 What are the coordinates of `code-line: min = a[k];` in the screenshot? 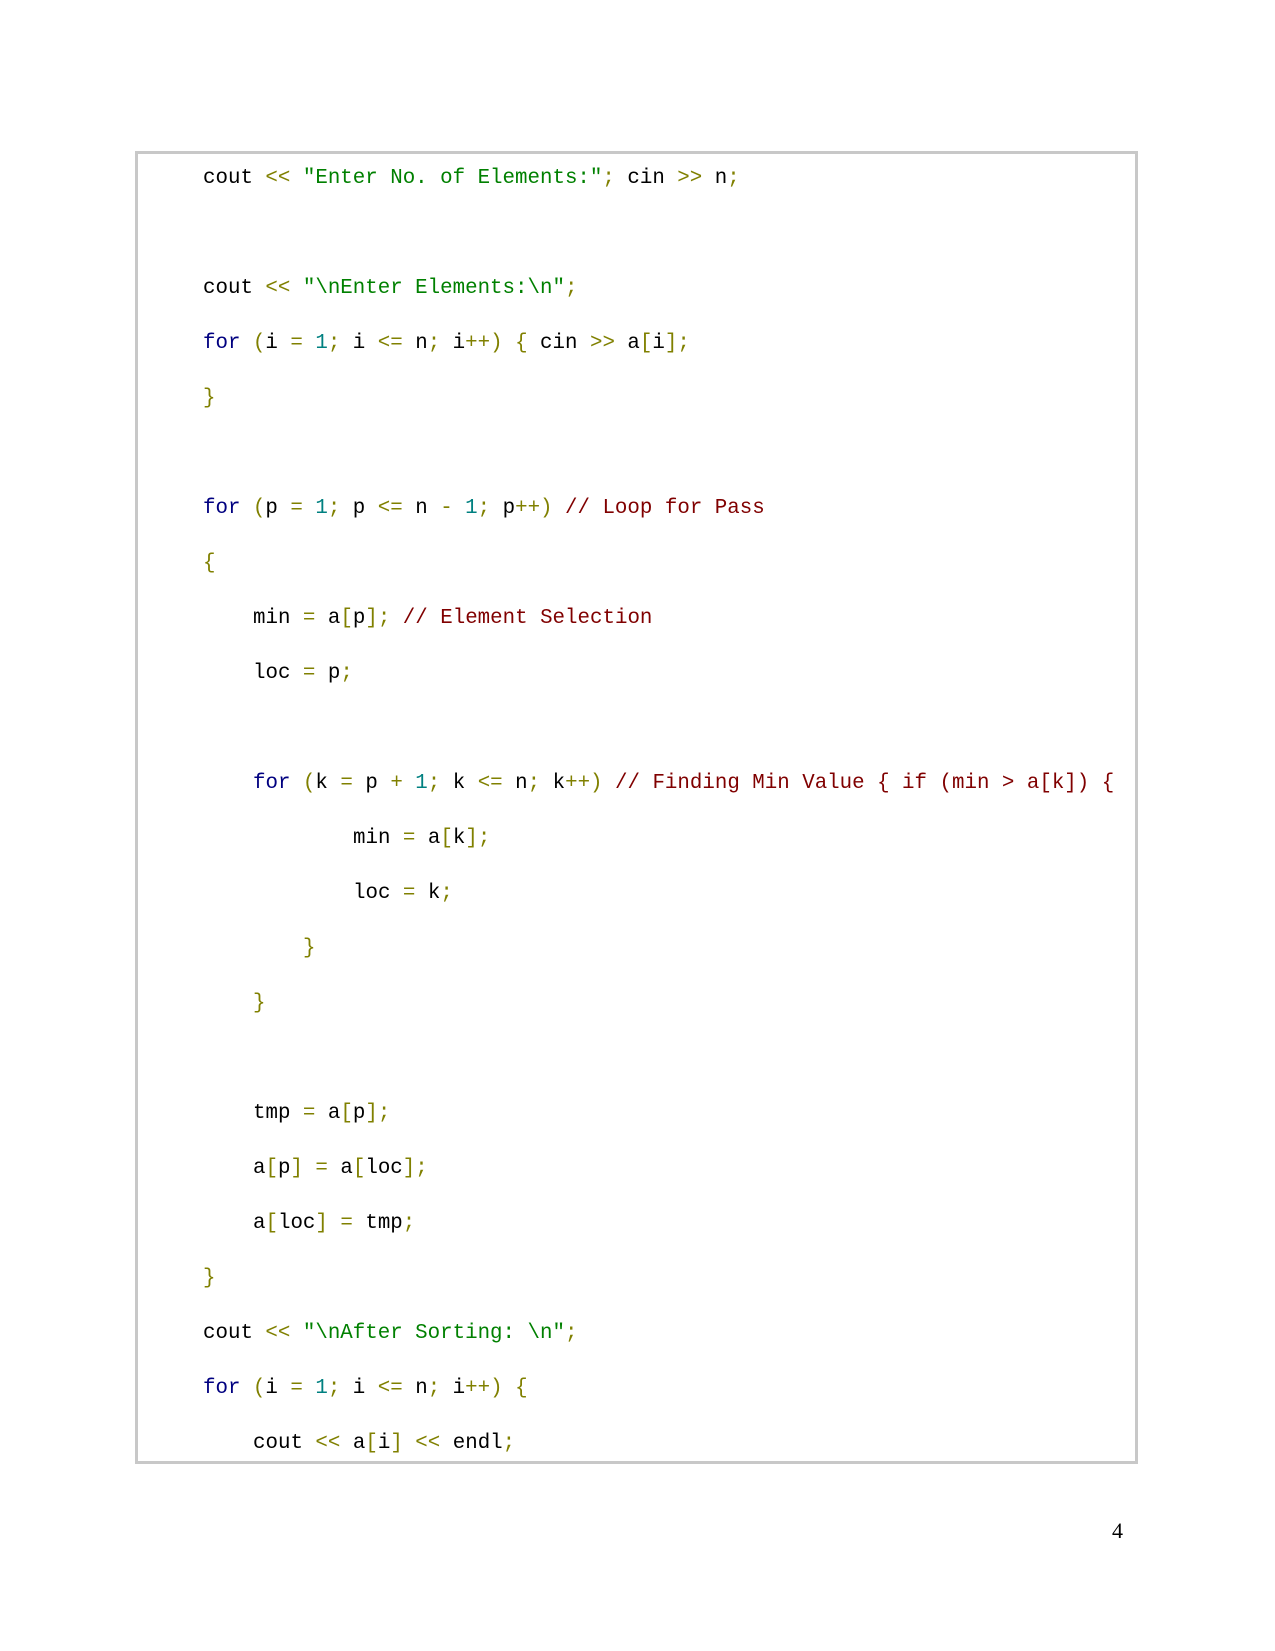 It's located at (421, 839).